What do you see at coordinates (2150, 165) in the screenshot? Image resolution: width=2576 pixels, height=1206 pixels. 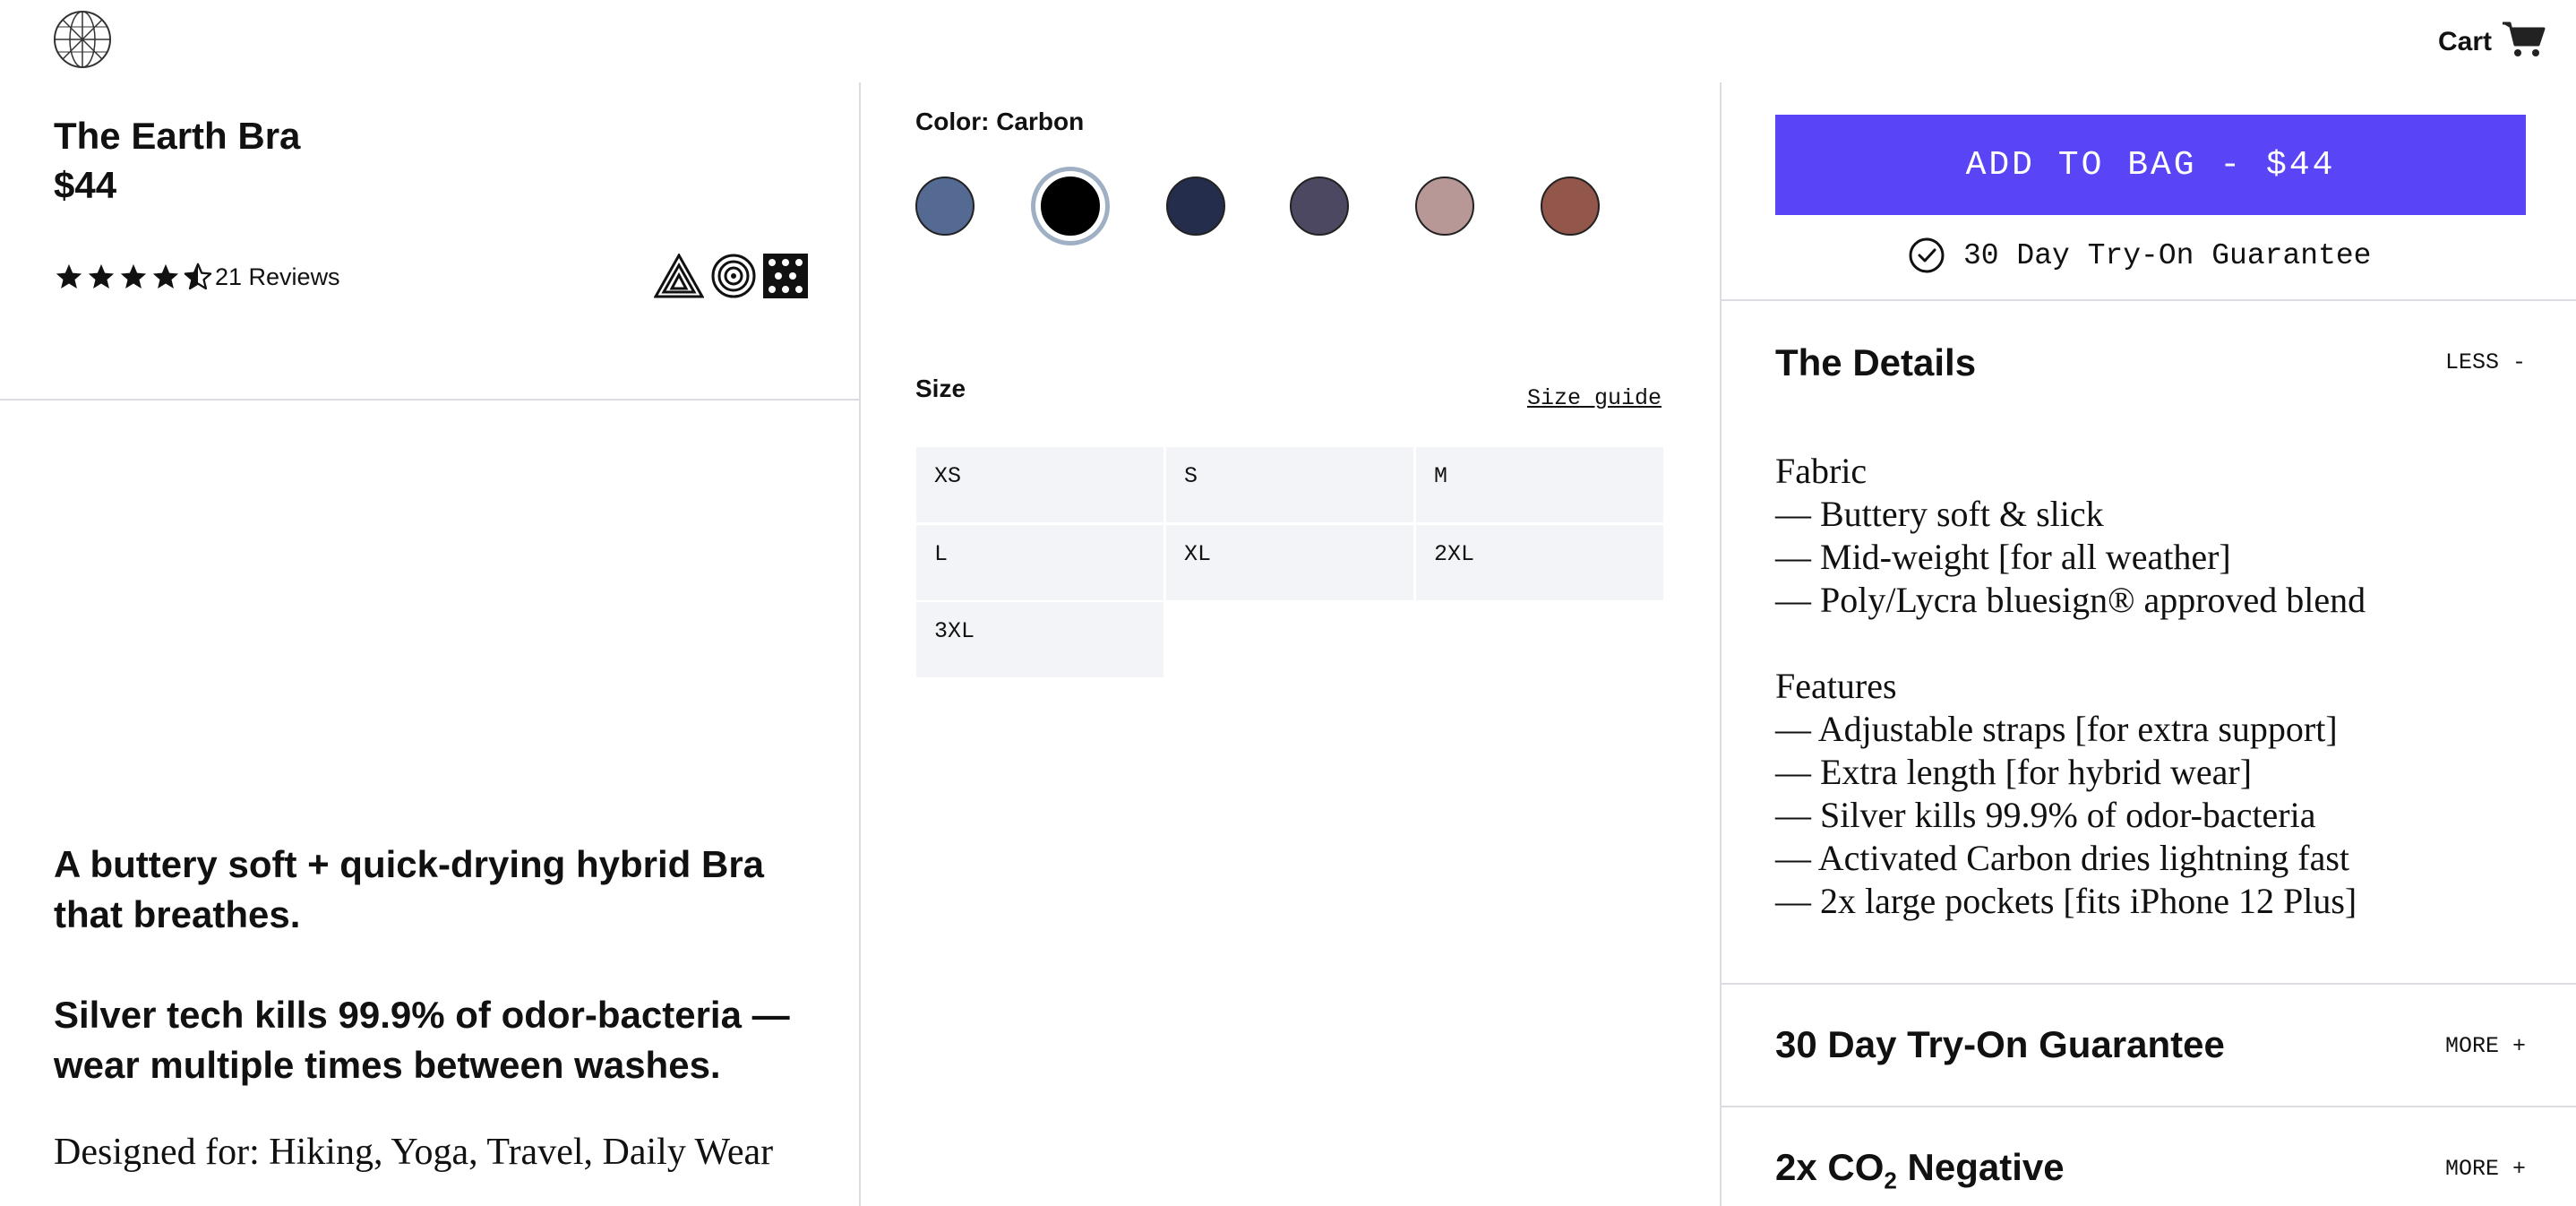 I see `add-to-bag-button: ADD TO BAG - $44` at bounding box center [2150, 165].